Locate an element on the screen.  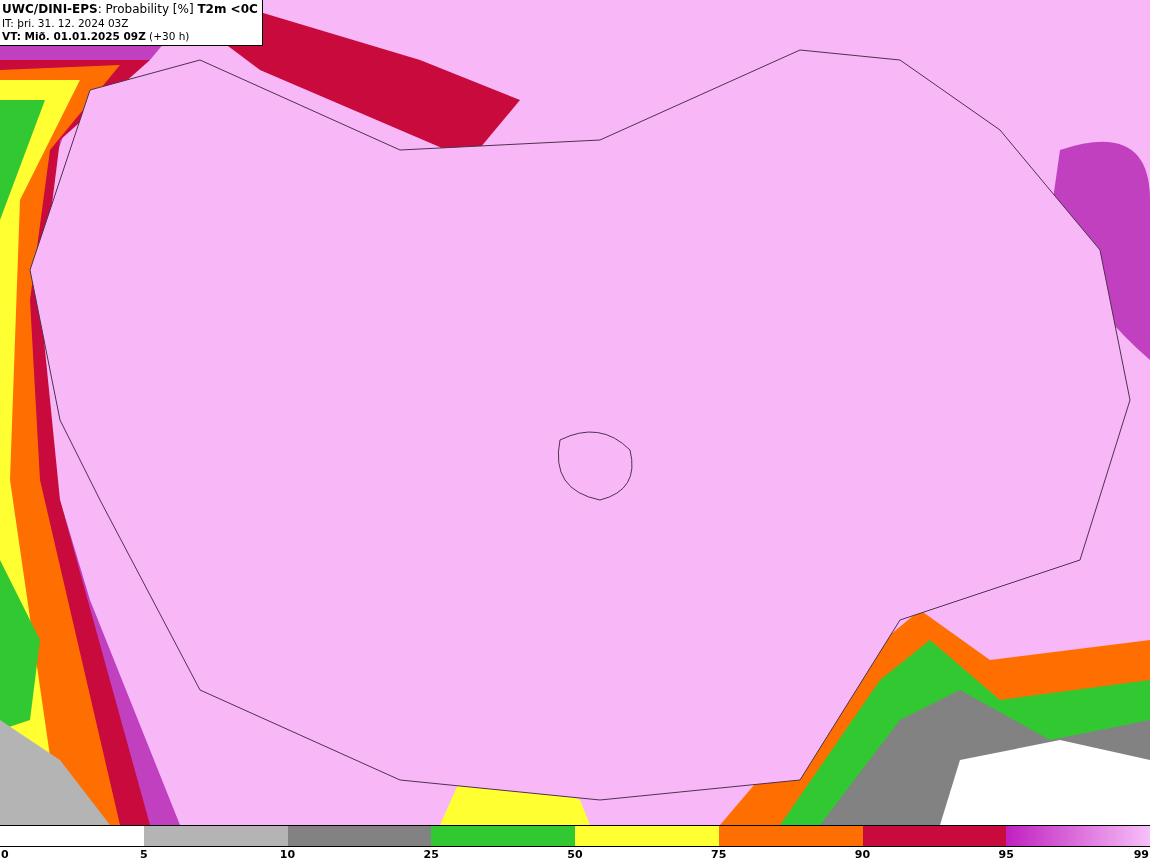
legend-label: 25 is located at coordinates (431, 854).